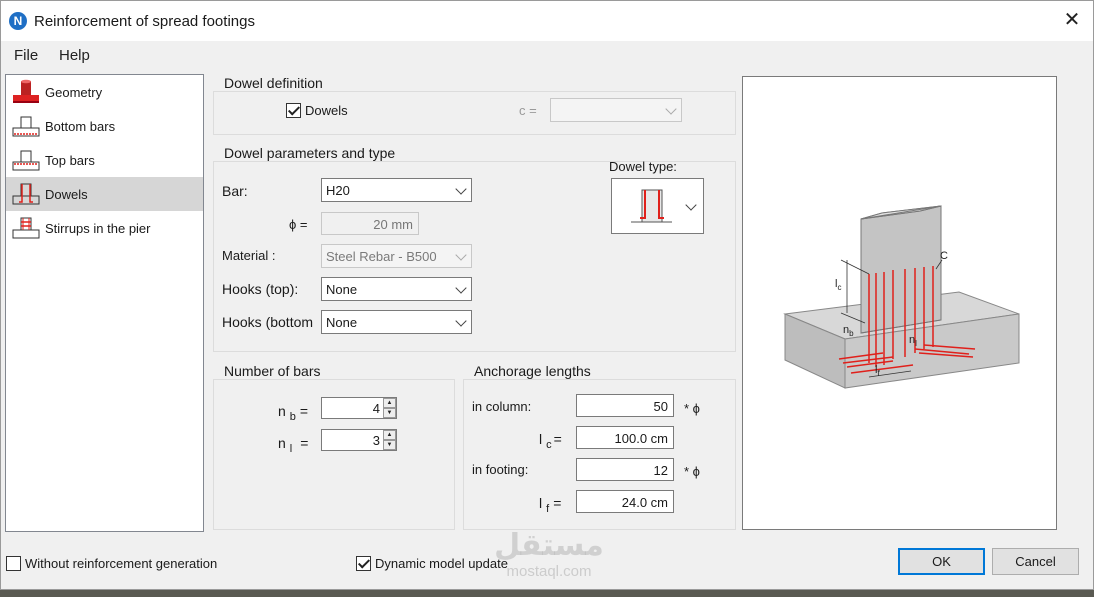 The height and width of the screenshot is (597, 1094). I want to click on nav-item-bottom-bars: Bottom bars, so click(104, 126).